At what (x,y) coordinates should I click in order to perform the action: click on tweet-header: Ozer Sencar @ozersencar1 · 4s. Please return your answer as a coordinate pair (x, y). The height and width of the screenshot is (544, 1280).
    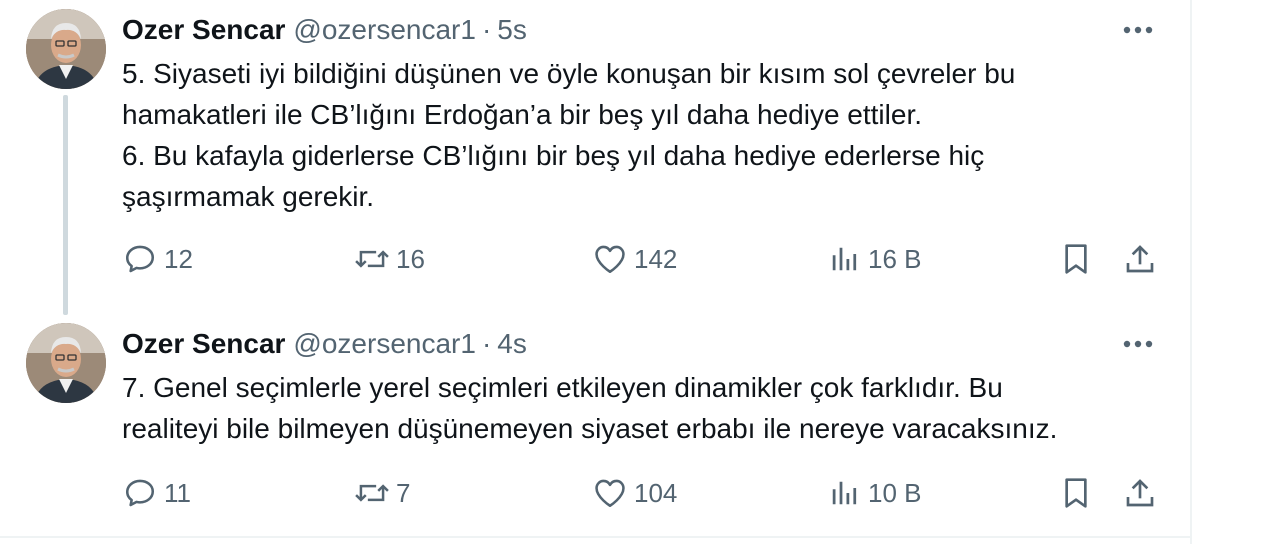
    Looking at the image, I should click on (324, 344).